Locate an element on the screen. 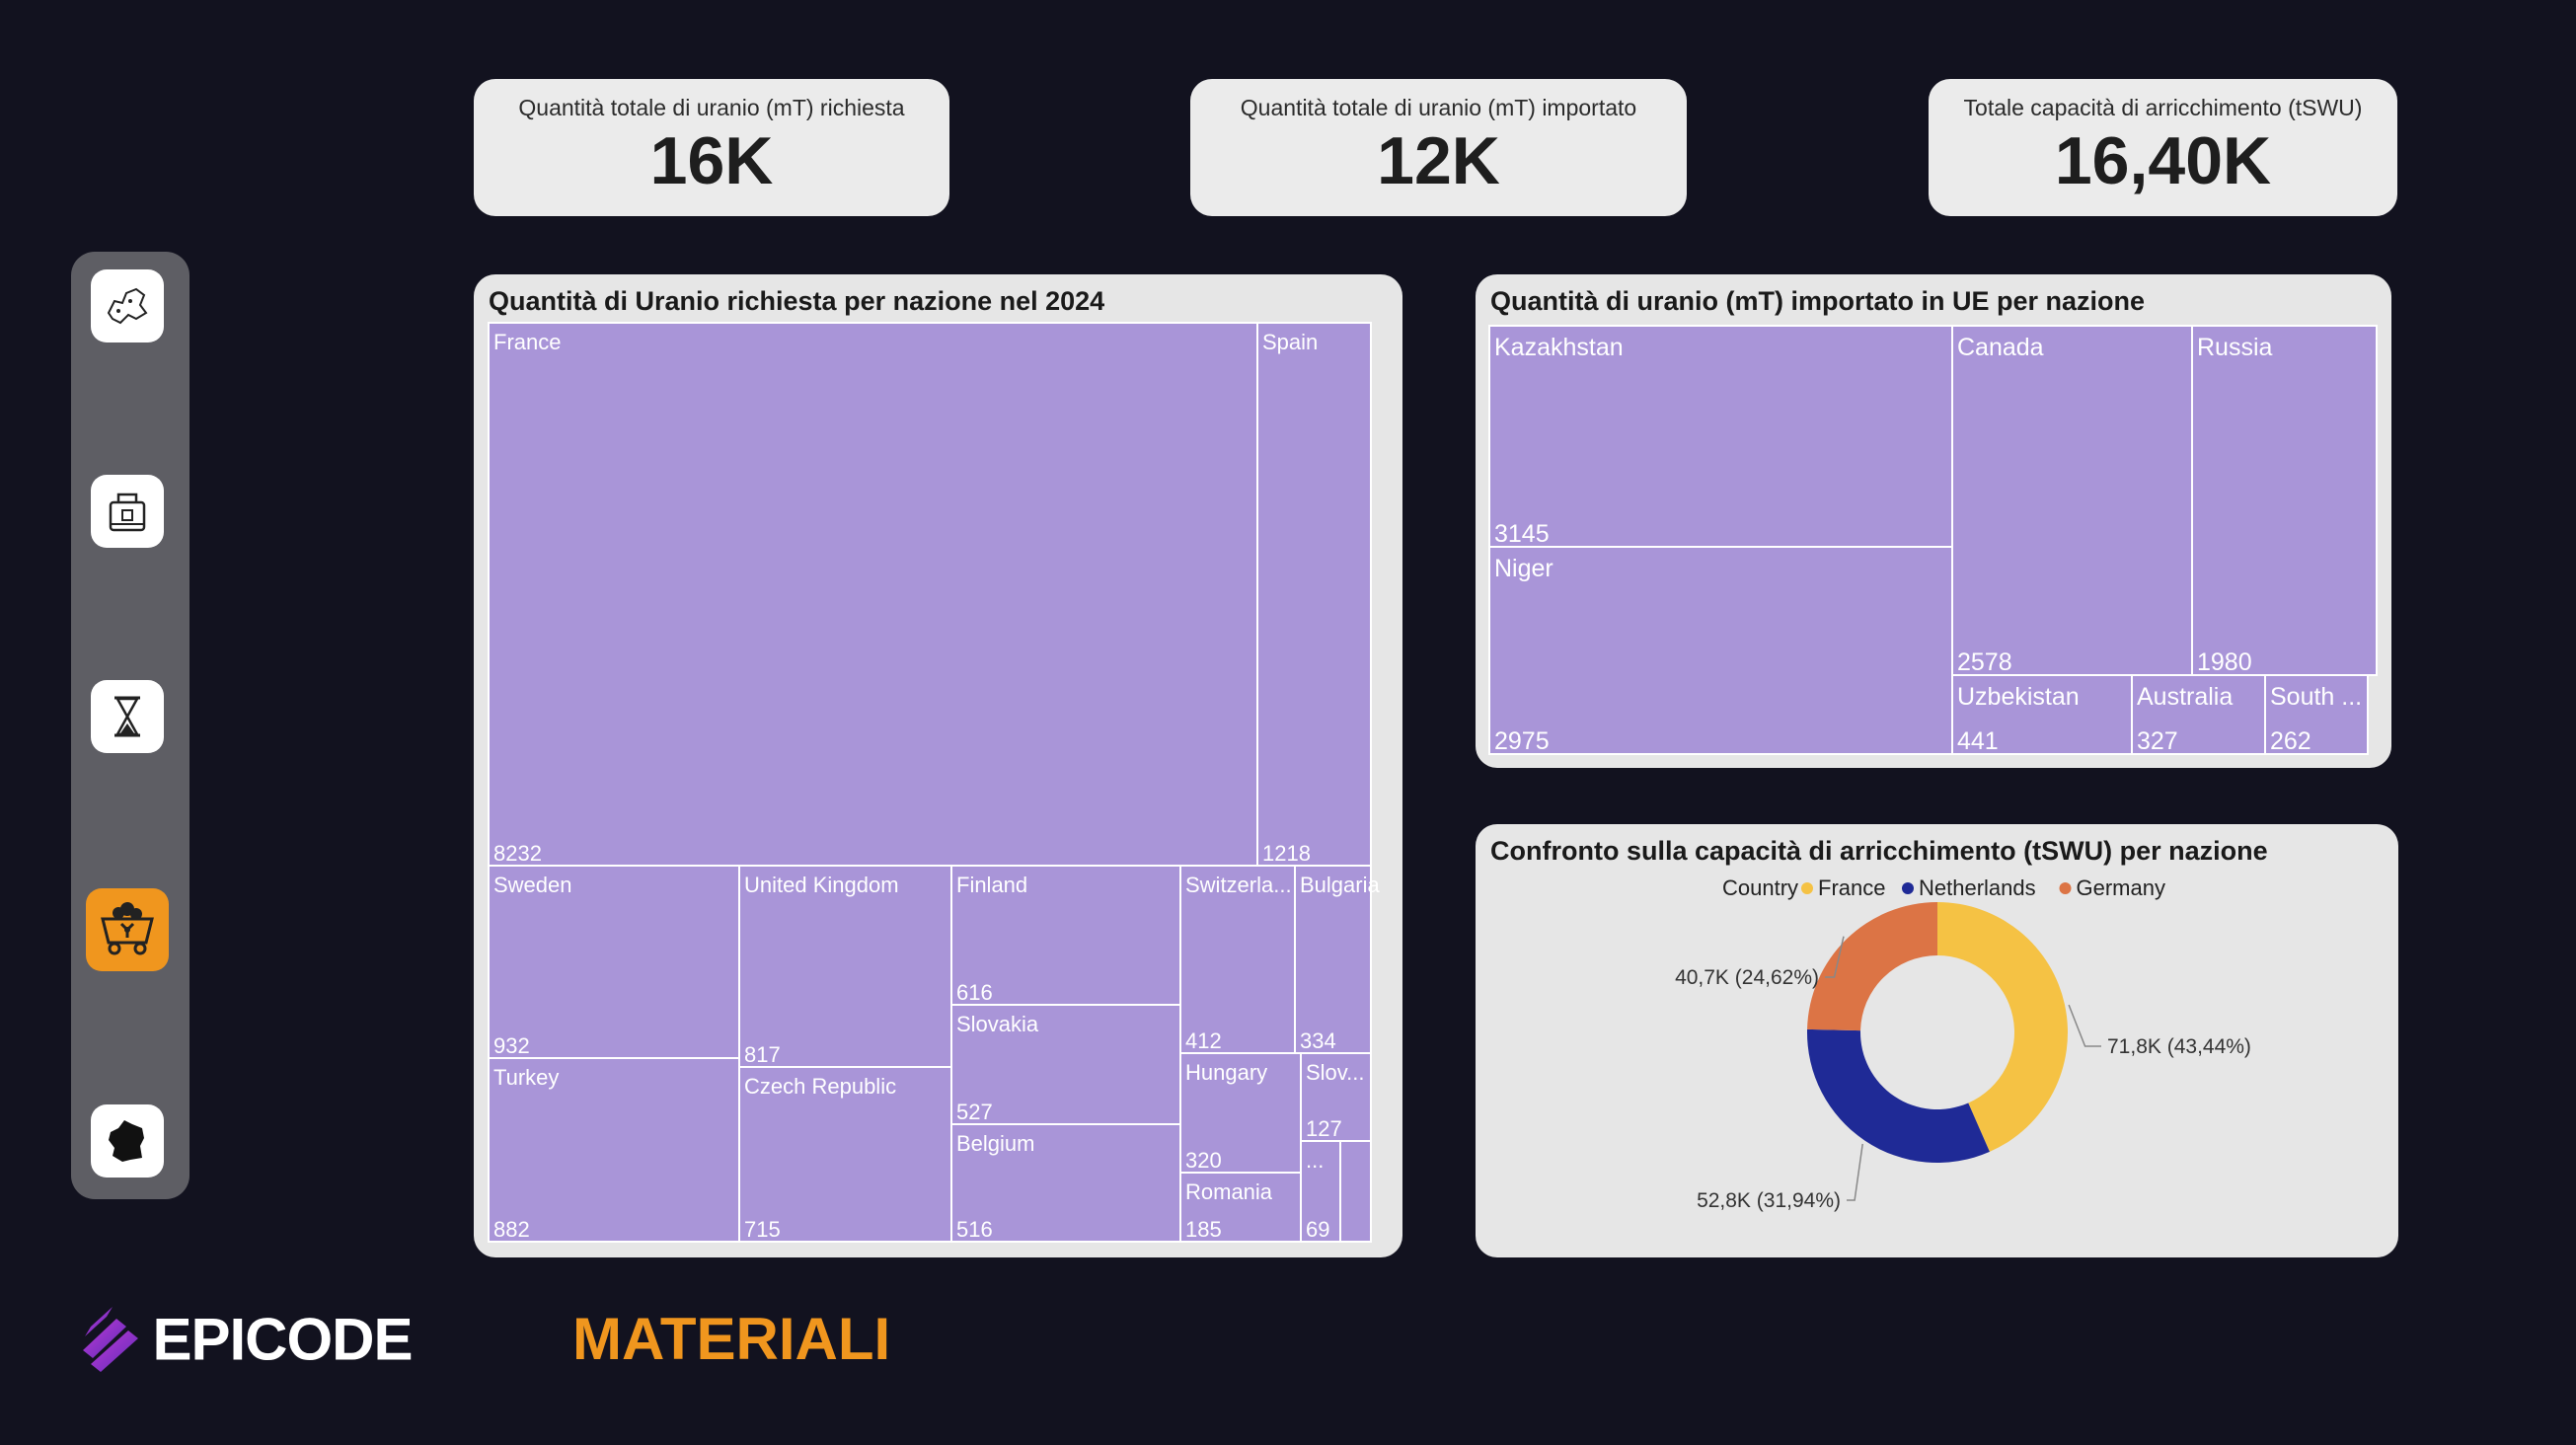 This screenshot has height=1445, width=2576. treemap-tile-uzbekistan: Uzbekistan 441 is located at coordinates (2042, 714).